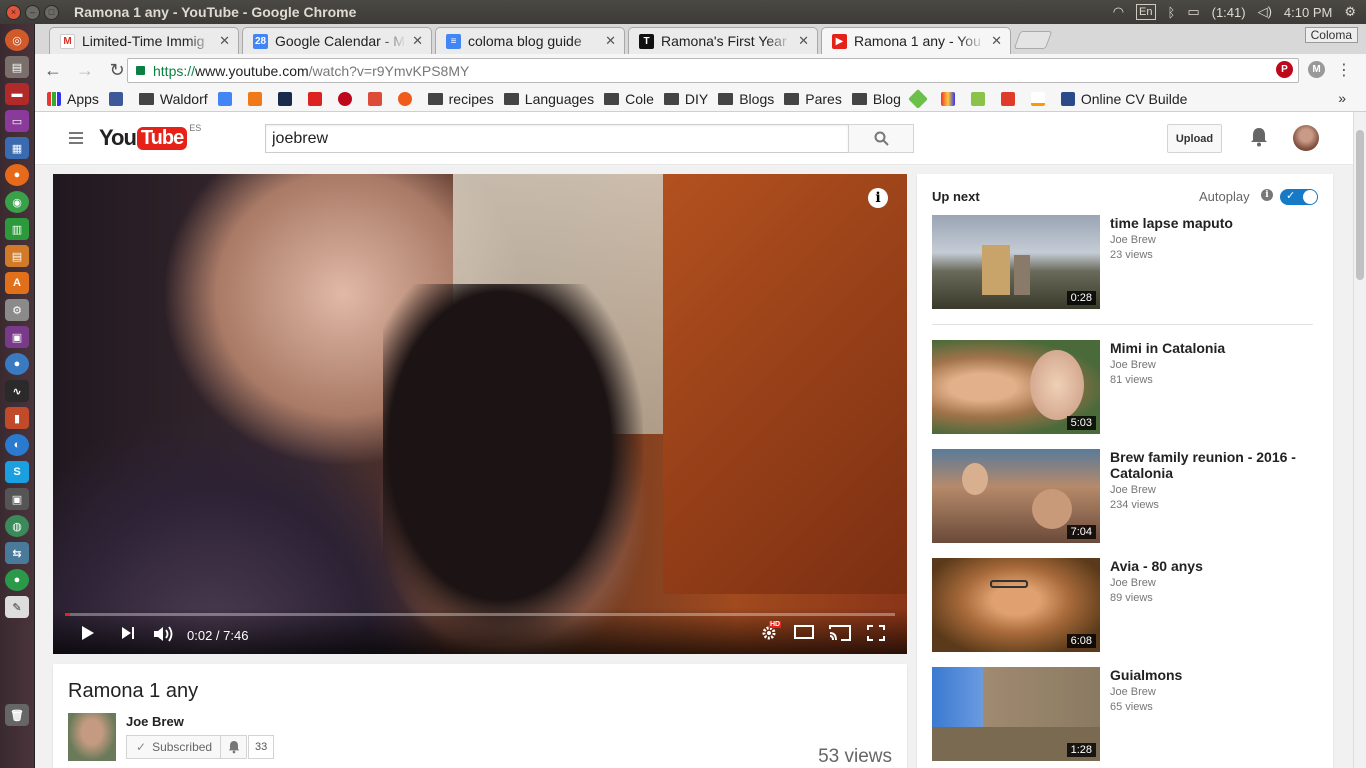  Describe the element at coordinates (530, 40) in the screenshot. I see `tab-docs: ≡ coloma blog guide ✕` at that location.